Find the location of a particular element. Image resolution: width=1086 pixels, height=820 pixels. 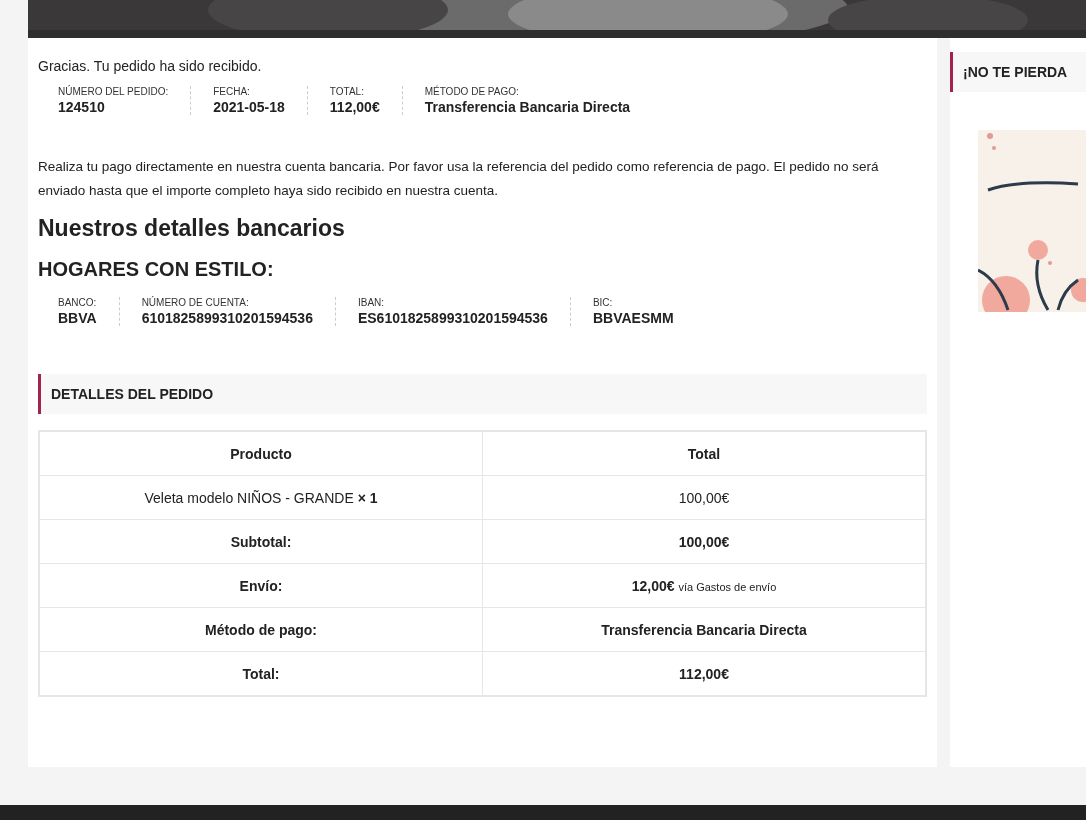

payment-instructions: Realiza tu pago directamente en nuestra cuenta bancaria. Por favor usa la referencia del pedido como referencia de pago. El pedido no será enviado hasta que el importe completo haya sido recibido en nuestra cuenta. is located at coordinates (459, 179).